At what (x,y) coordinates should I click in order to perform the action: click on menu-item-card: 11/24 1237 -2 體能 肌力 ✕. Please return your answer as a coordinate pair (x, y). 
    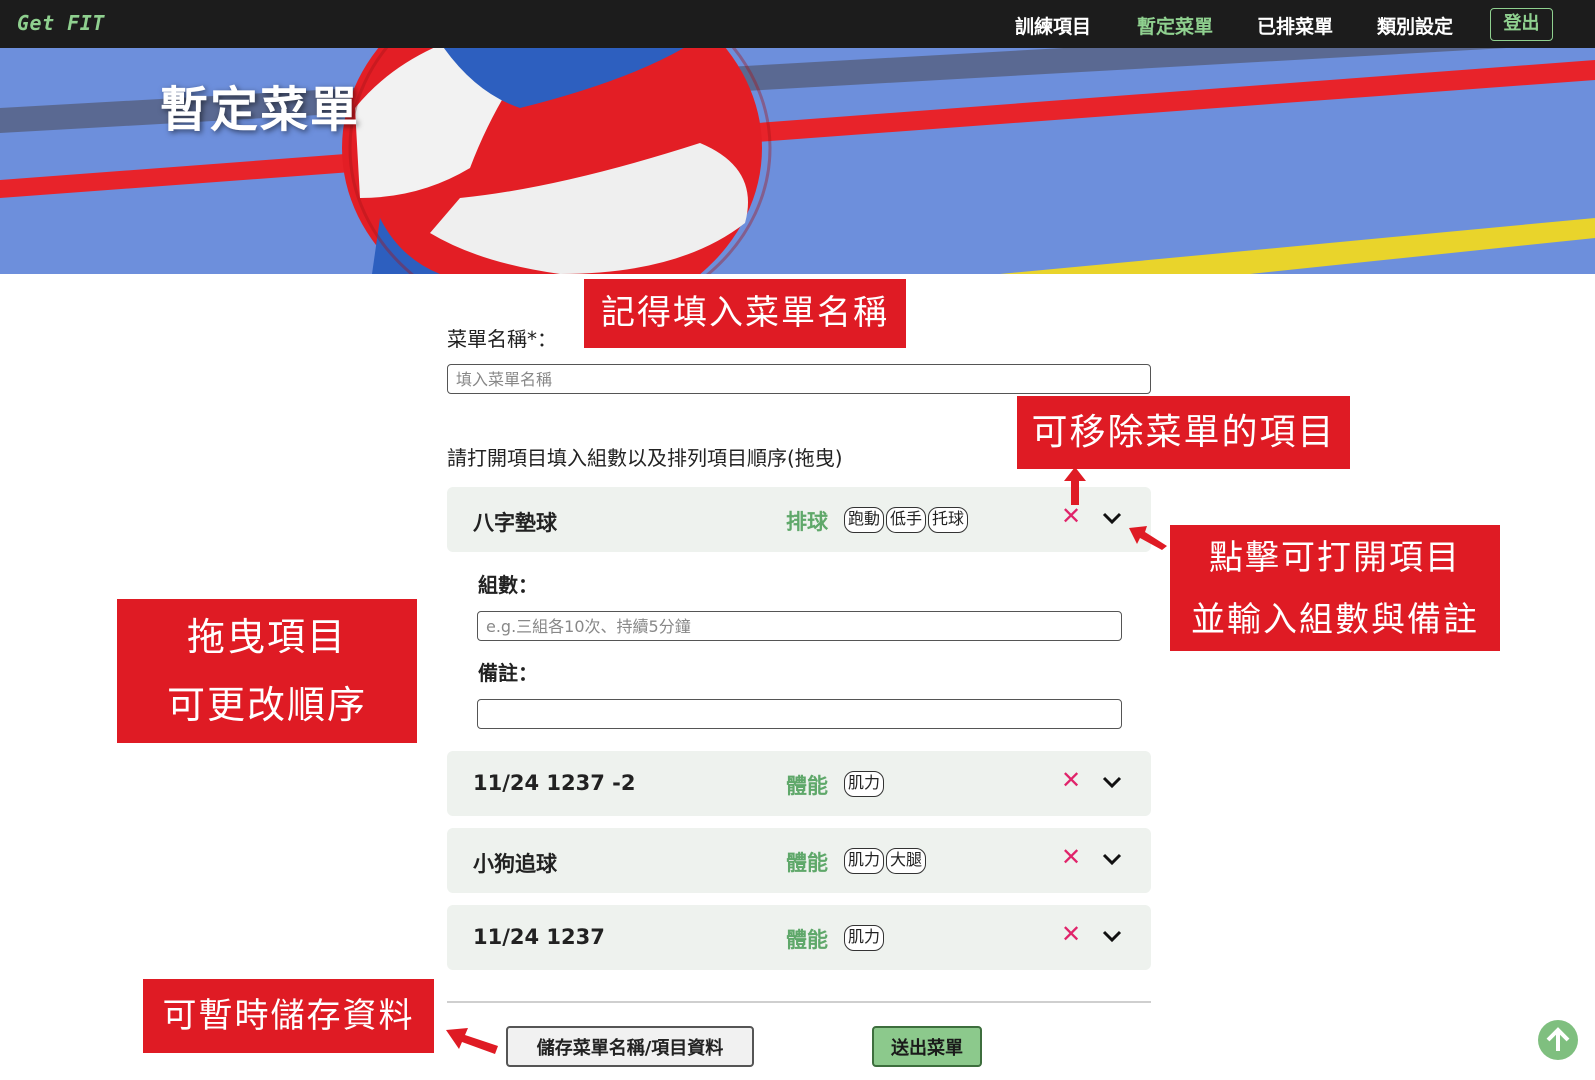
    Looking at the image, I should click on (799, 783).